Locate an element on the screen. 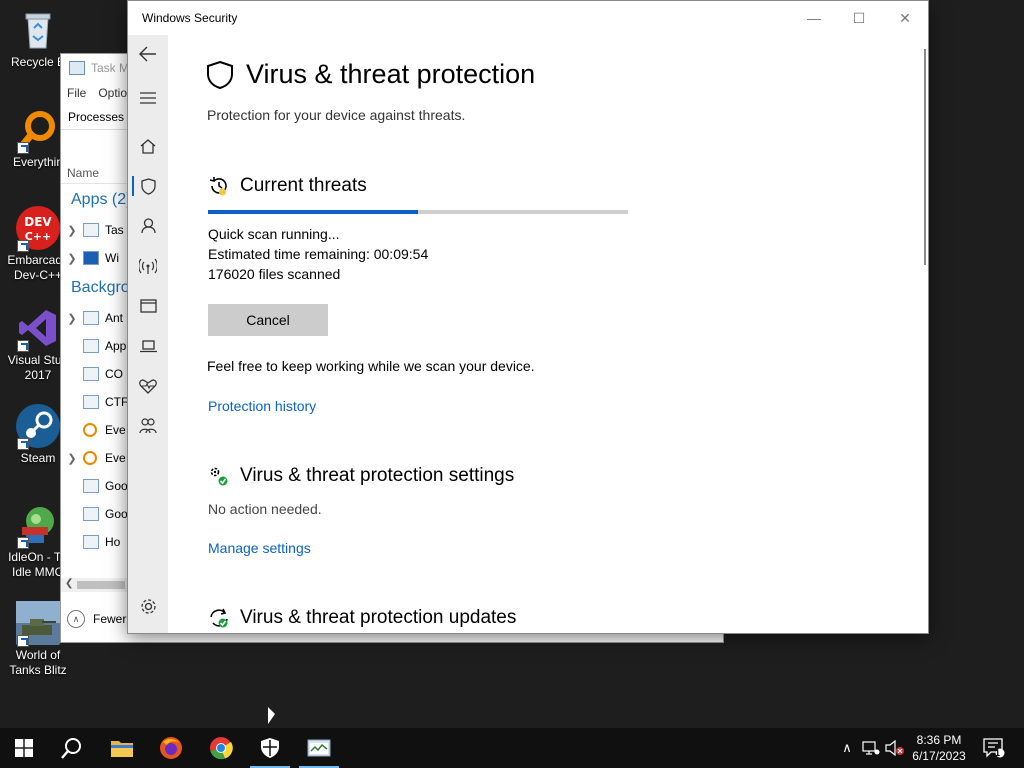 This screenshot has width=1024, height=768. devcpp-icon: DEV C++ is located at coordinates (38, 229).